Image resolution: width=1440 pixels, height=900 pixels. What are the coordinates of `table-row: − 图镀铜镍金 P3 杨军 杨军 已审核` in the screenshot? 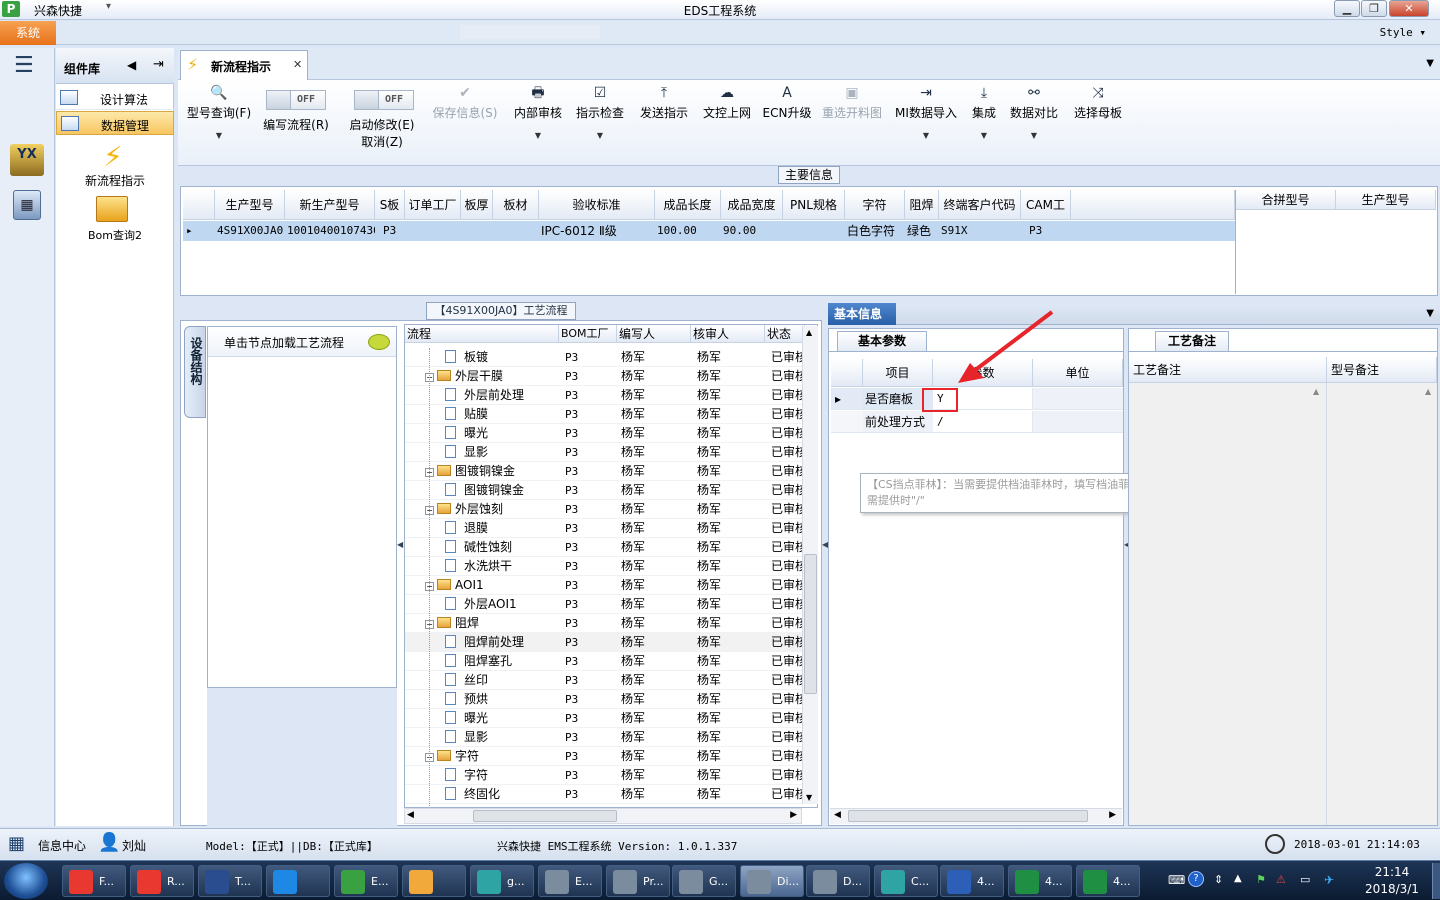 It's located at (605, 471).